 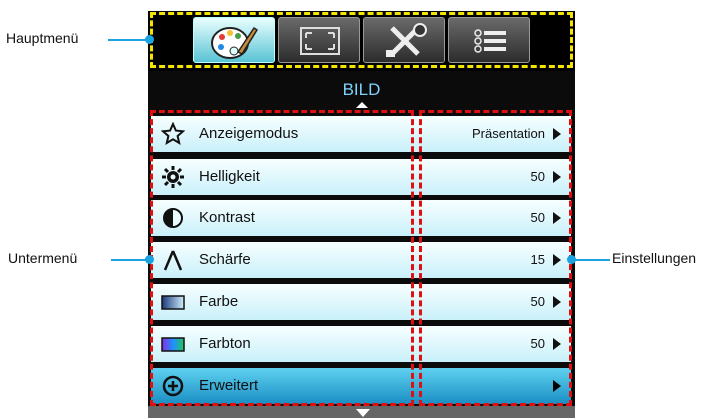 I want to click on menu-item-label: Schärfe, so click(x=225, y=259).